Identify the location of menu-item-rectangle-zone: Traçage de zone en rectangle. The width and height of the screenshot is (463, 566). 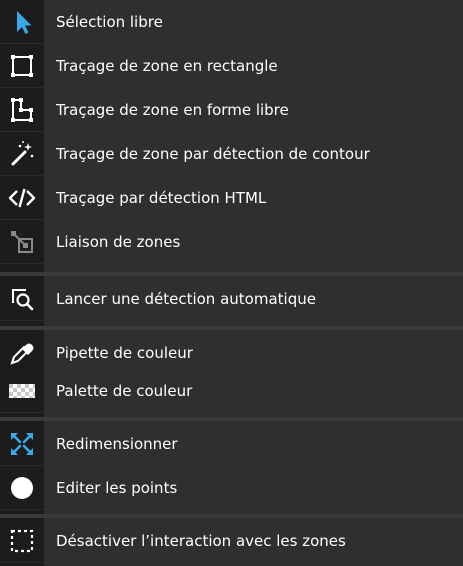
(231, 66).